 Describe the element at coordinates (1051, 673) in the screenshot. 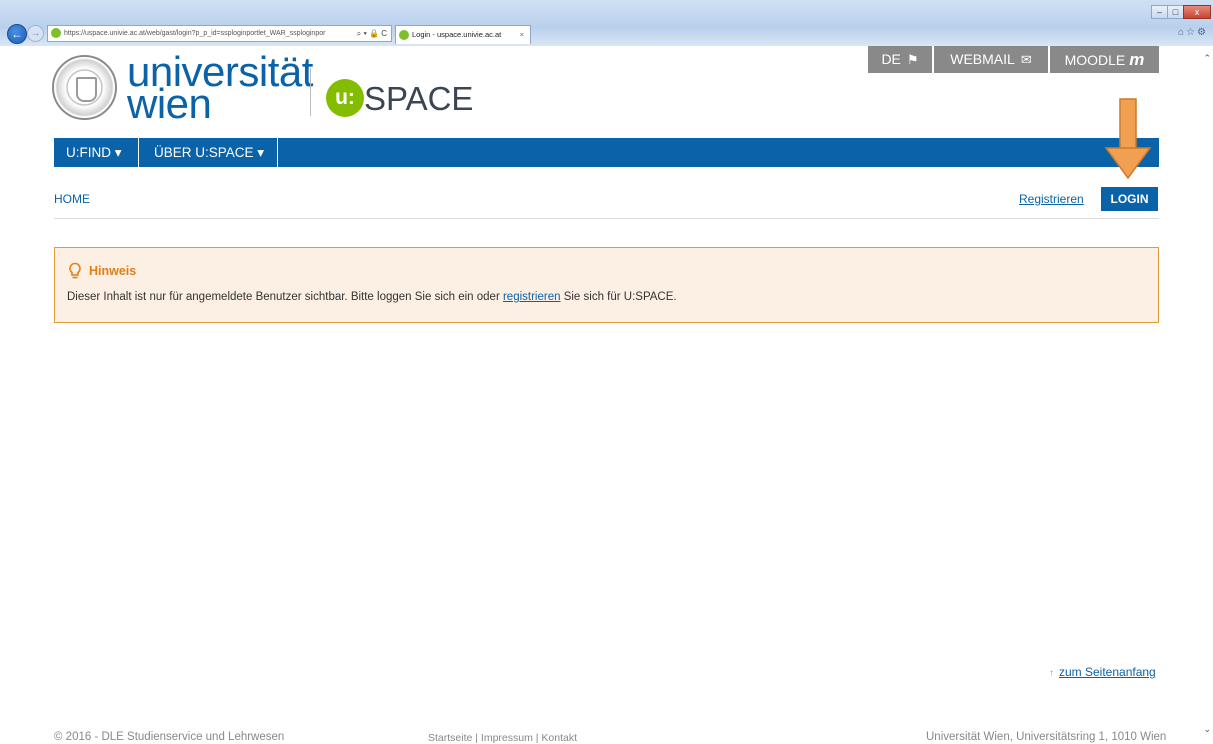

I see `arrow-up-icon: ↑` at that location.